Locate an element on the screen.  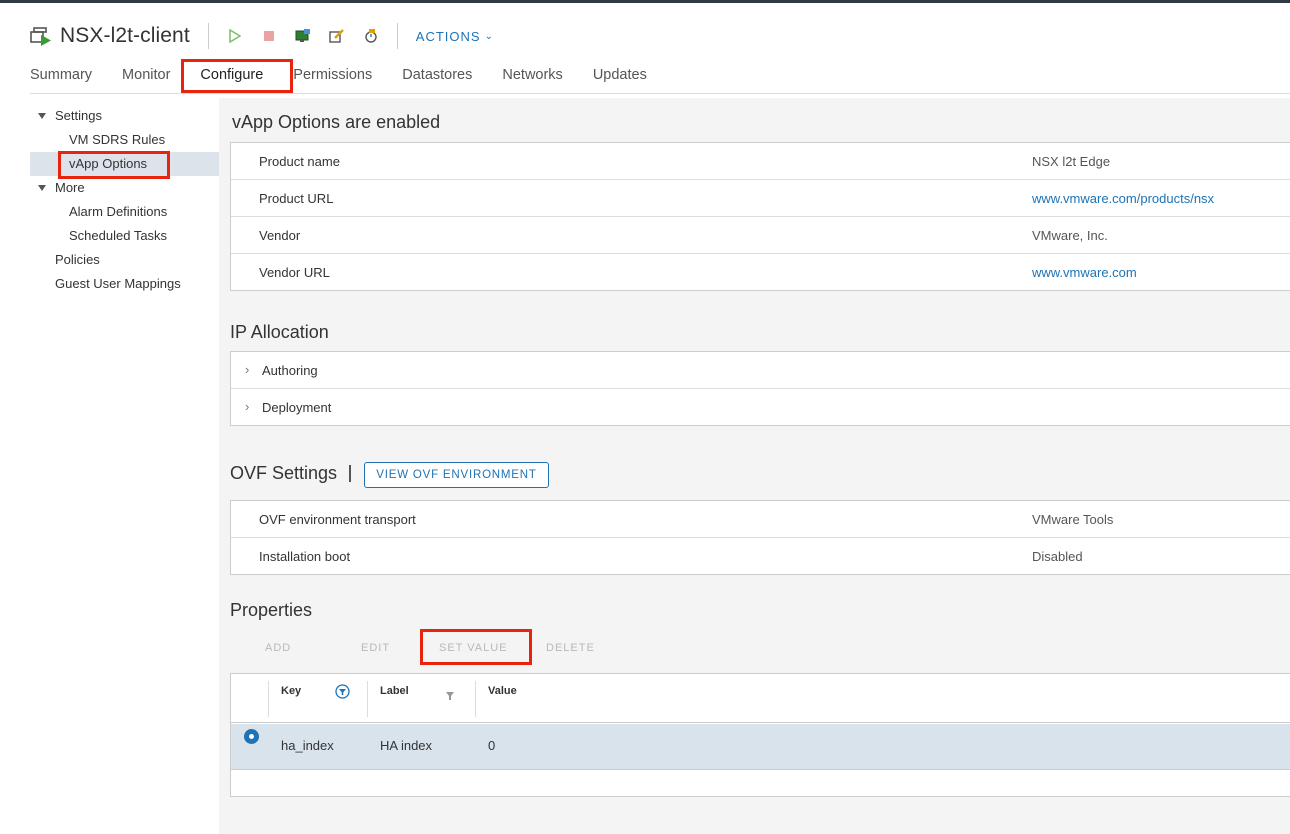
row-product-url: Product URL www.vmware.com/products/nsx is located at coordinates (760, 198).